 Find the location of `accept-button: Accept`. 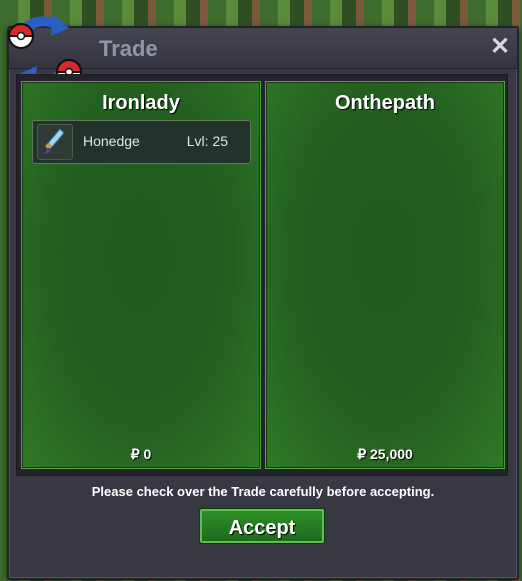

accept-button: Accept is located at coordinates (262, 526).